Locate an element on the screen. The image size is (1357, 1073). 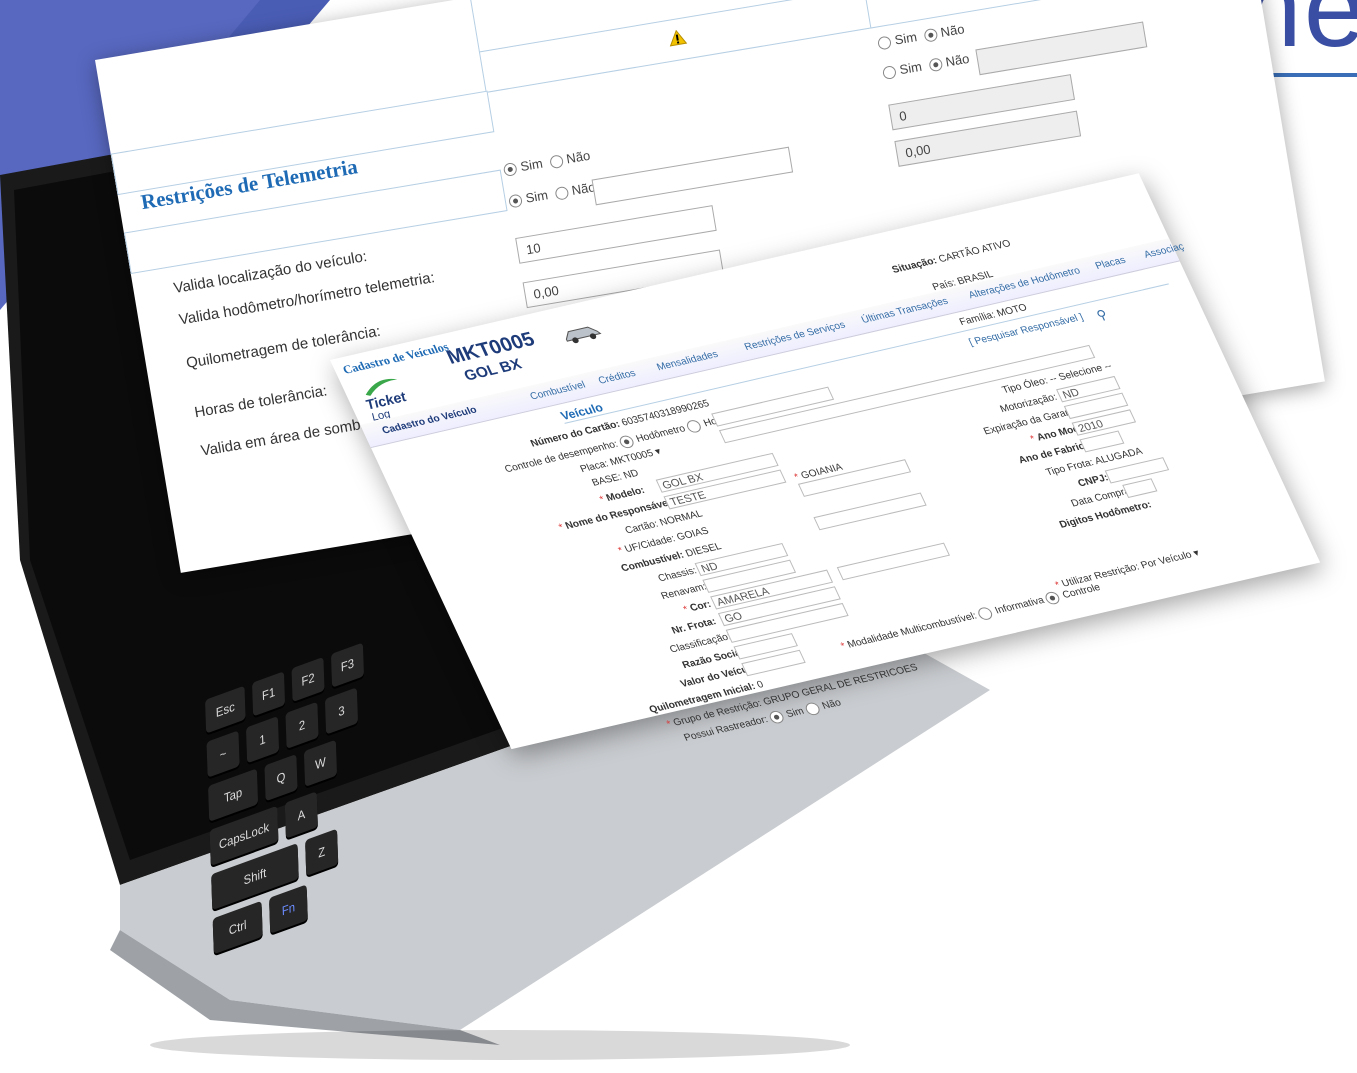
key-w: W is located at coordinates (320, 763).